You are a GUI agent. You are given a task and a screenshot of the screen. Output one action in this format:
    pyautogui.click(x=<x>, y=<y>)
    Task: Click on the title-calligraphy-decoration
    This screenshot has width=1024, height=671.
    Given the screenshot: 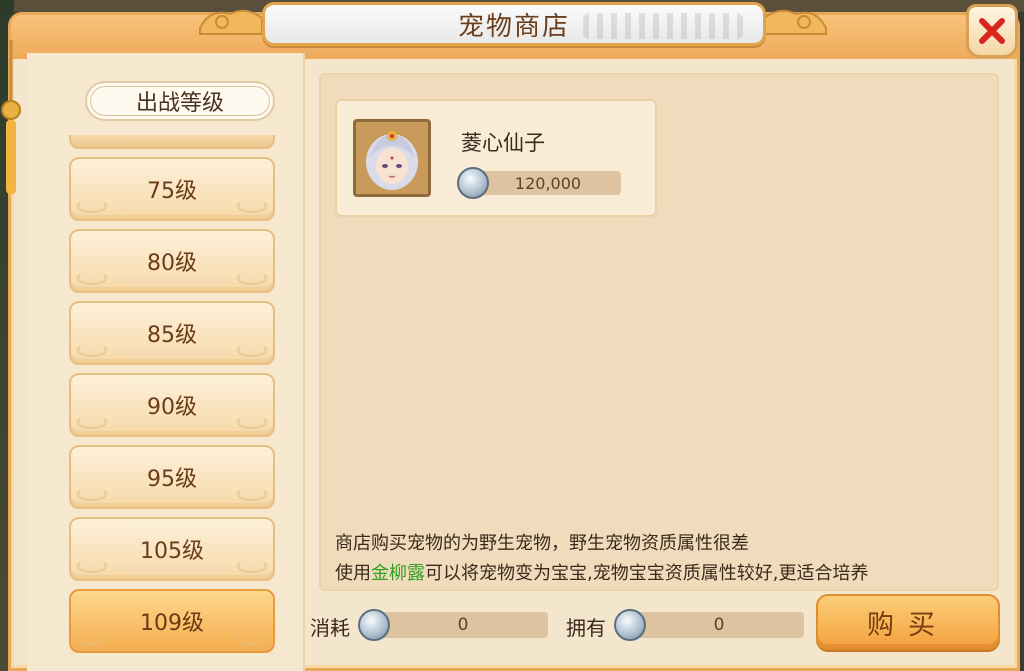 What is the action you would take?
    pyautogui.click(x=663, y=26)
    